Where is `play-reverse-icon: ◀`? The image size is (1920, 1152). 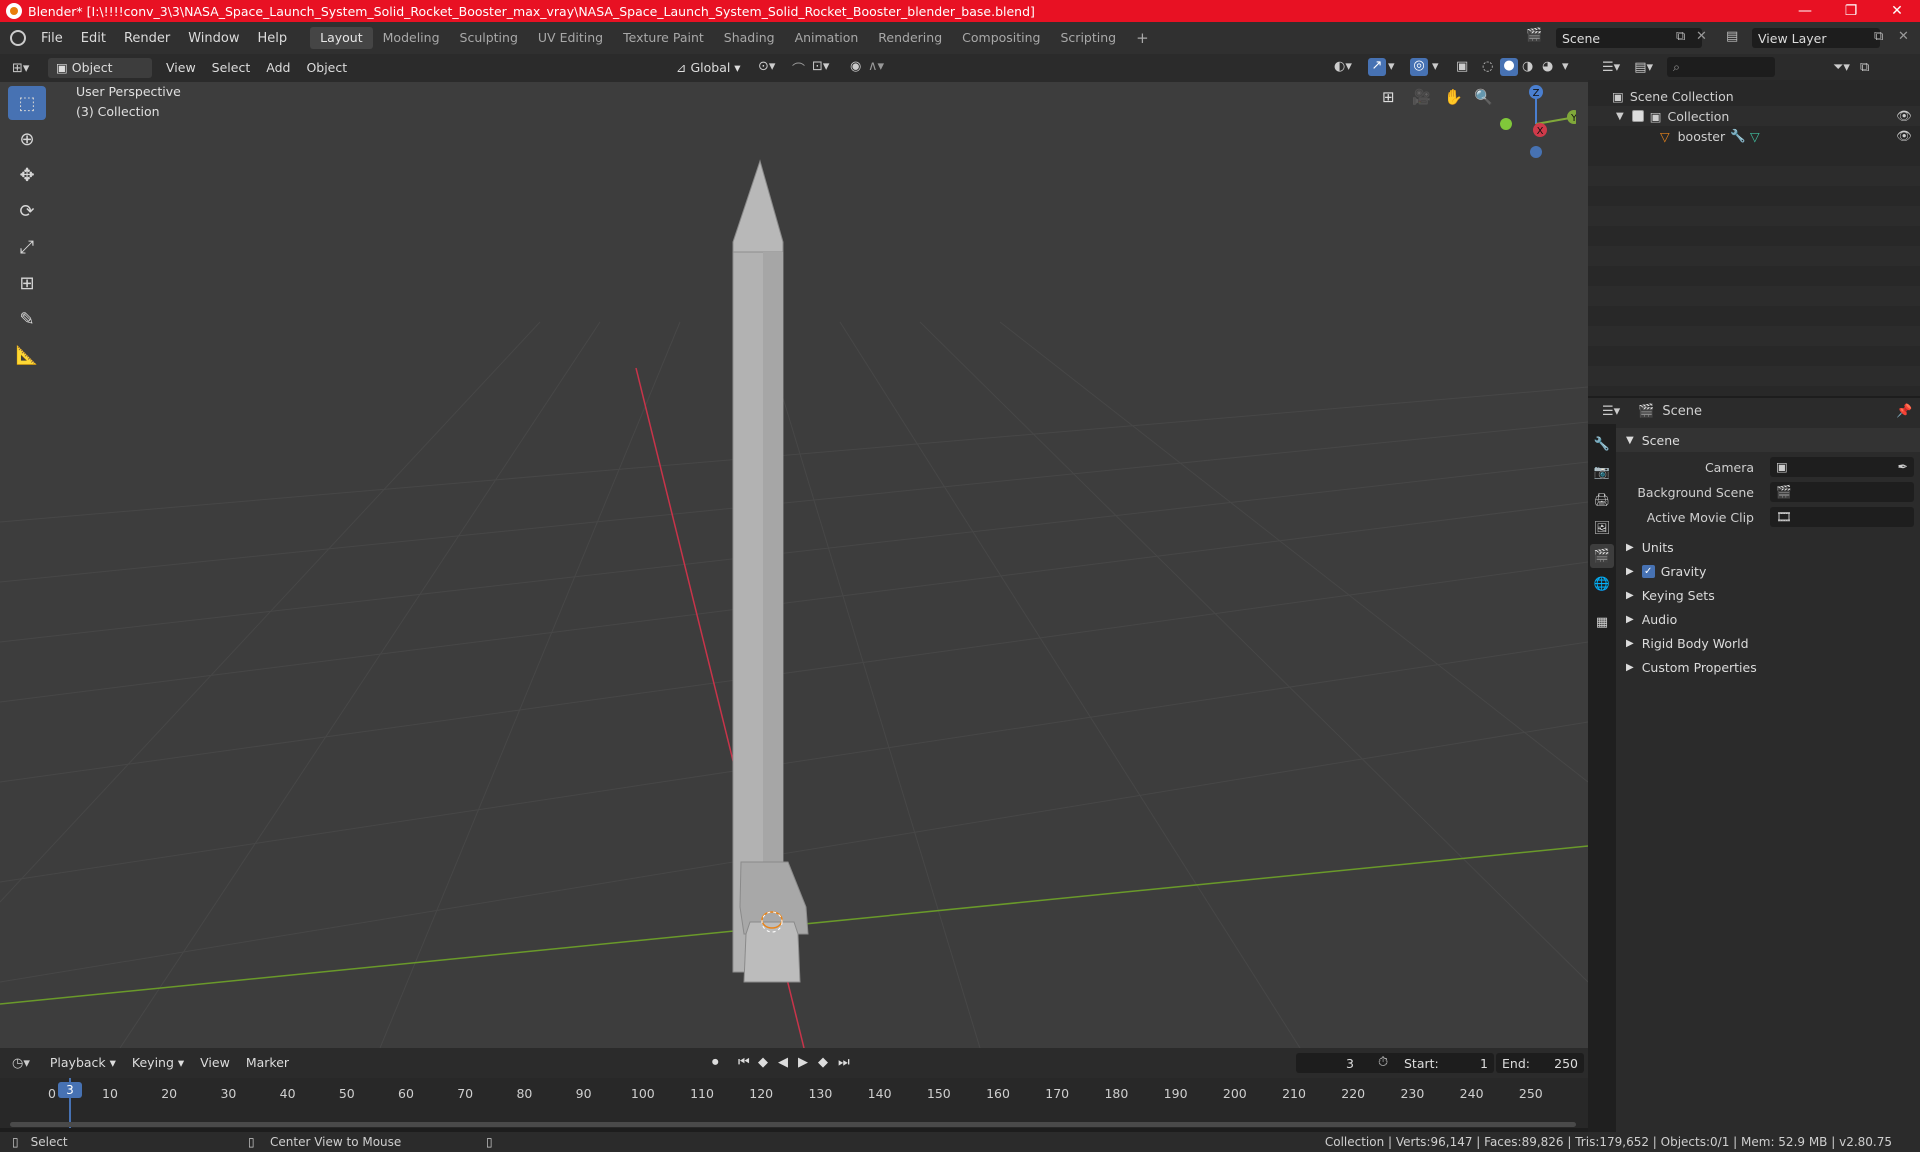 play-reverse-icon: ◀ is located at coordinates (783, 1062).